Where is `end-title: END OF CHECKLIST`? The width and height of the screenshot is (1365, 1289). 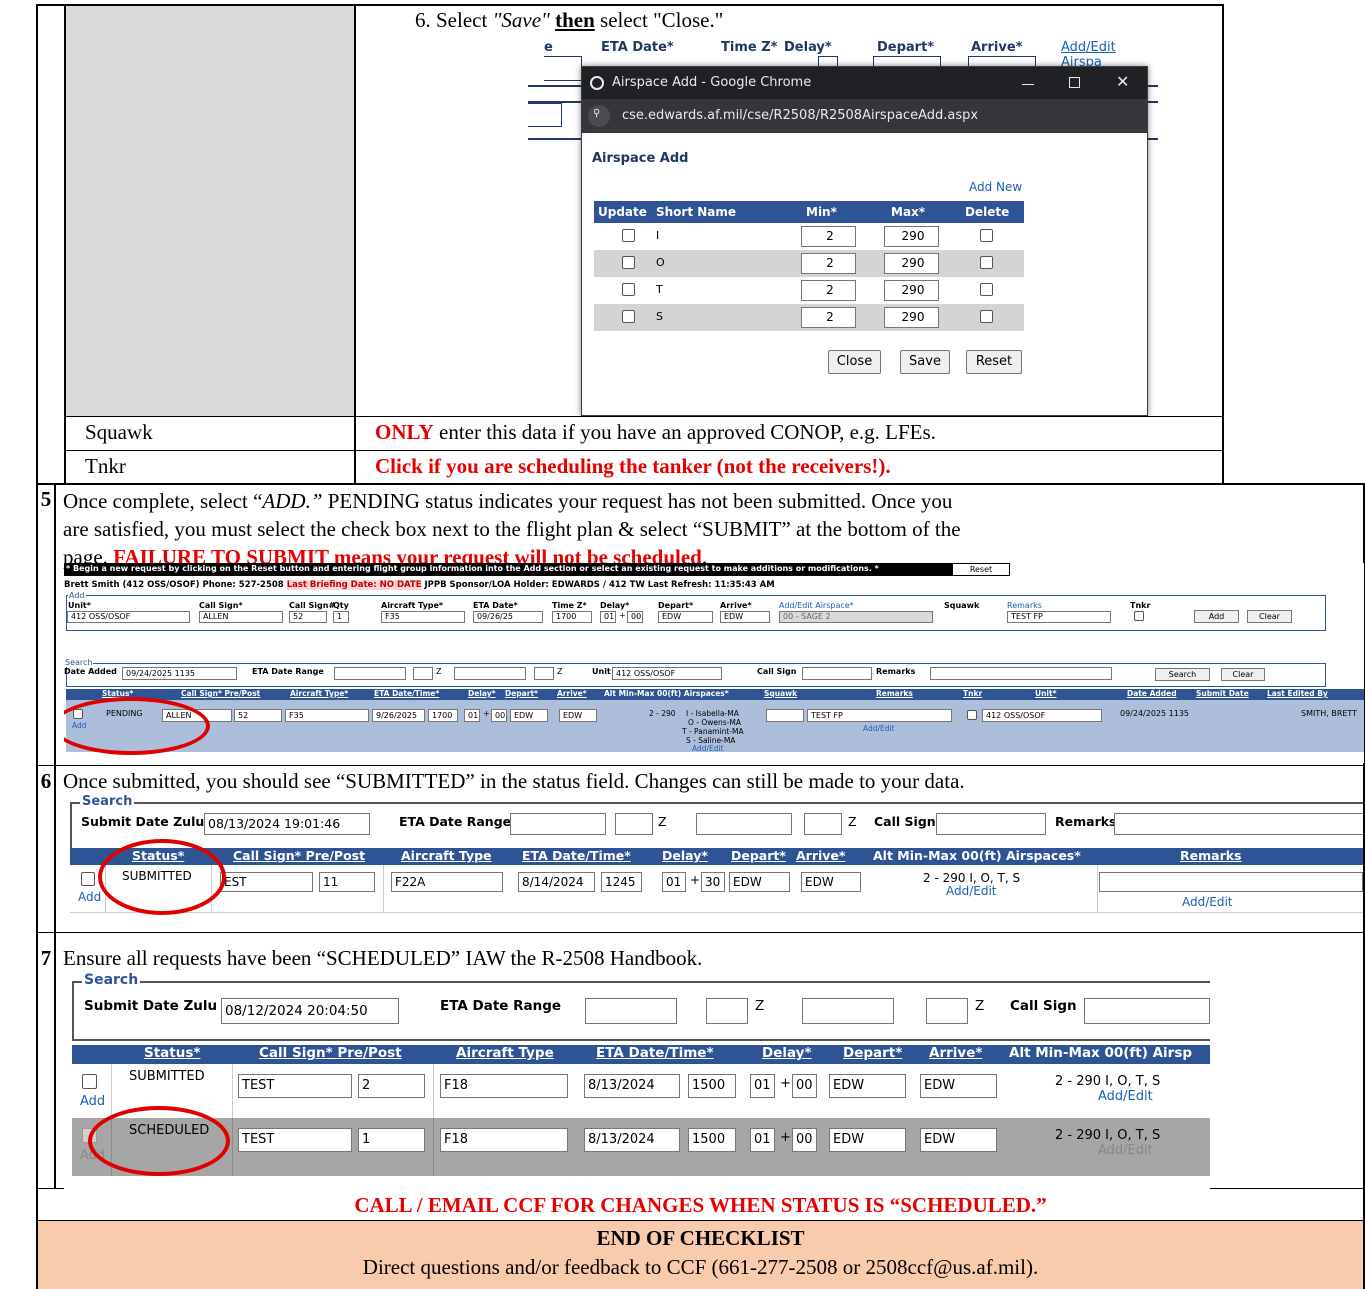 end-title: END OF CHECKLIST is located at coordinates (700, 1238).